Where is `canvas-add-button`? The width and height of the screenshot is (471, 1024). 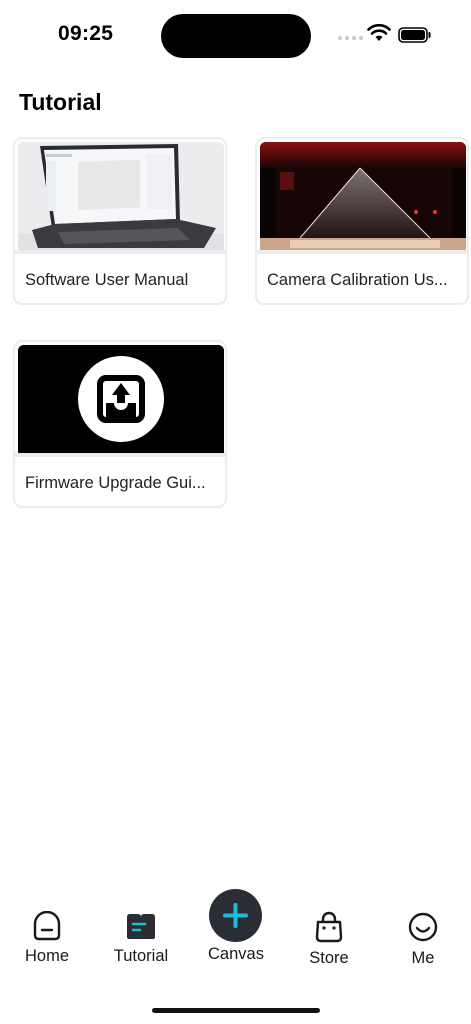
canvas-add-button is located at coordinates (235, 915).